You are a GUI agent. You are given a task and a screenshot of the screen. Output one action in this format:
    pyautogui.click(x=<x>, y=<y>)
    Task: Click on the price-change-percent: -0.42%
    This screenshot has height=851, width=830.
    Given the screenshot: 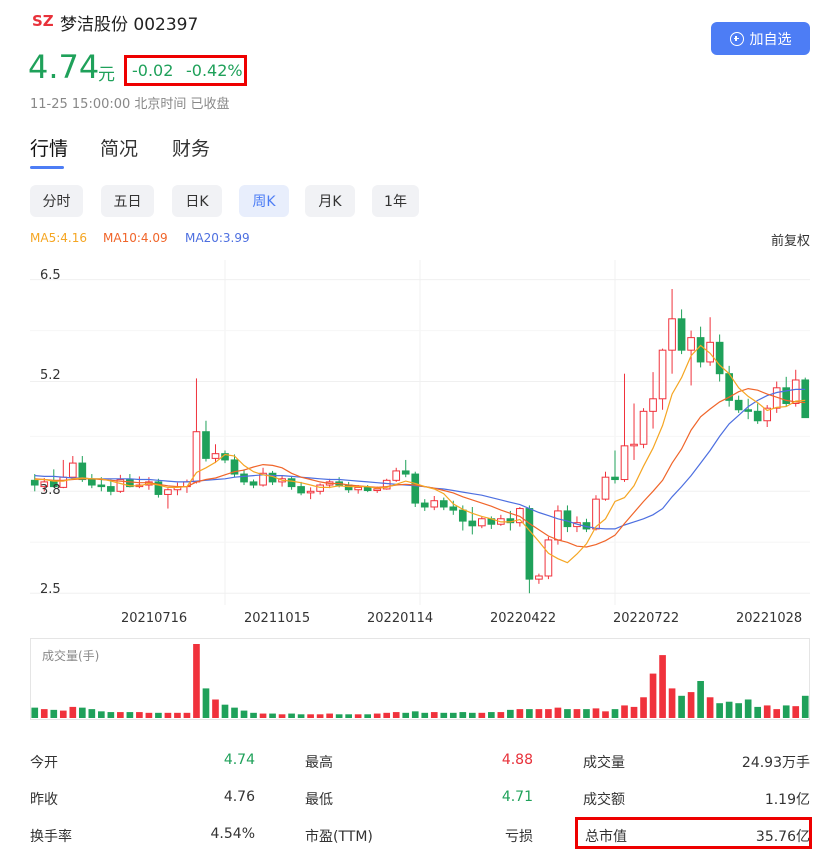 What is the action you would take?
    pyautogui.click(x=214, y=70)
    